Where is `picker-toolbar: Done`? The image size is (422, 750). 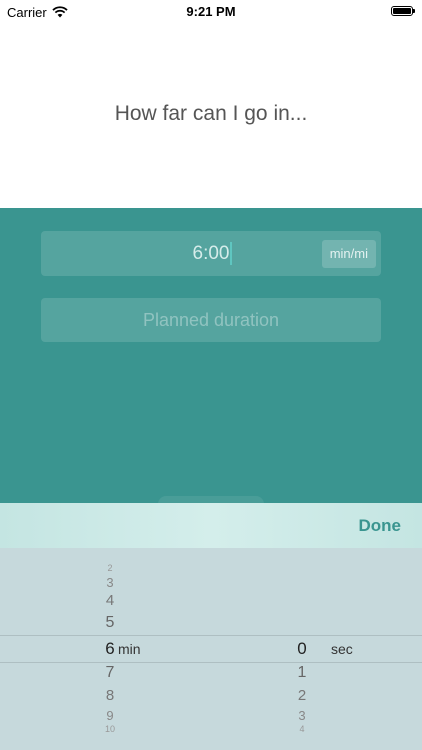 picker-toolbar: Done is located at coordinates (211, 525).